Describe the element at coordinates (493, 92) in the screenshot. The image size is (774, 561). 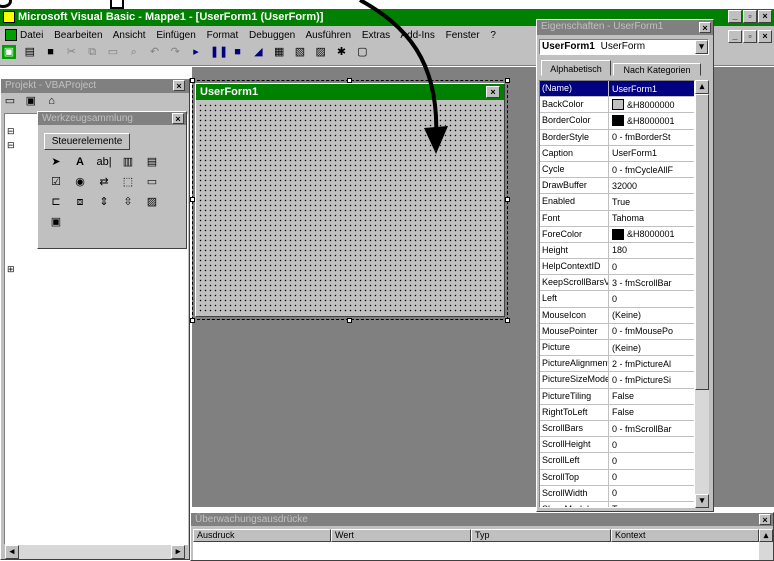
I see `userform-close-button: ×` at that location.